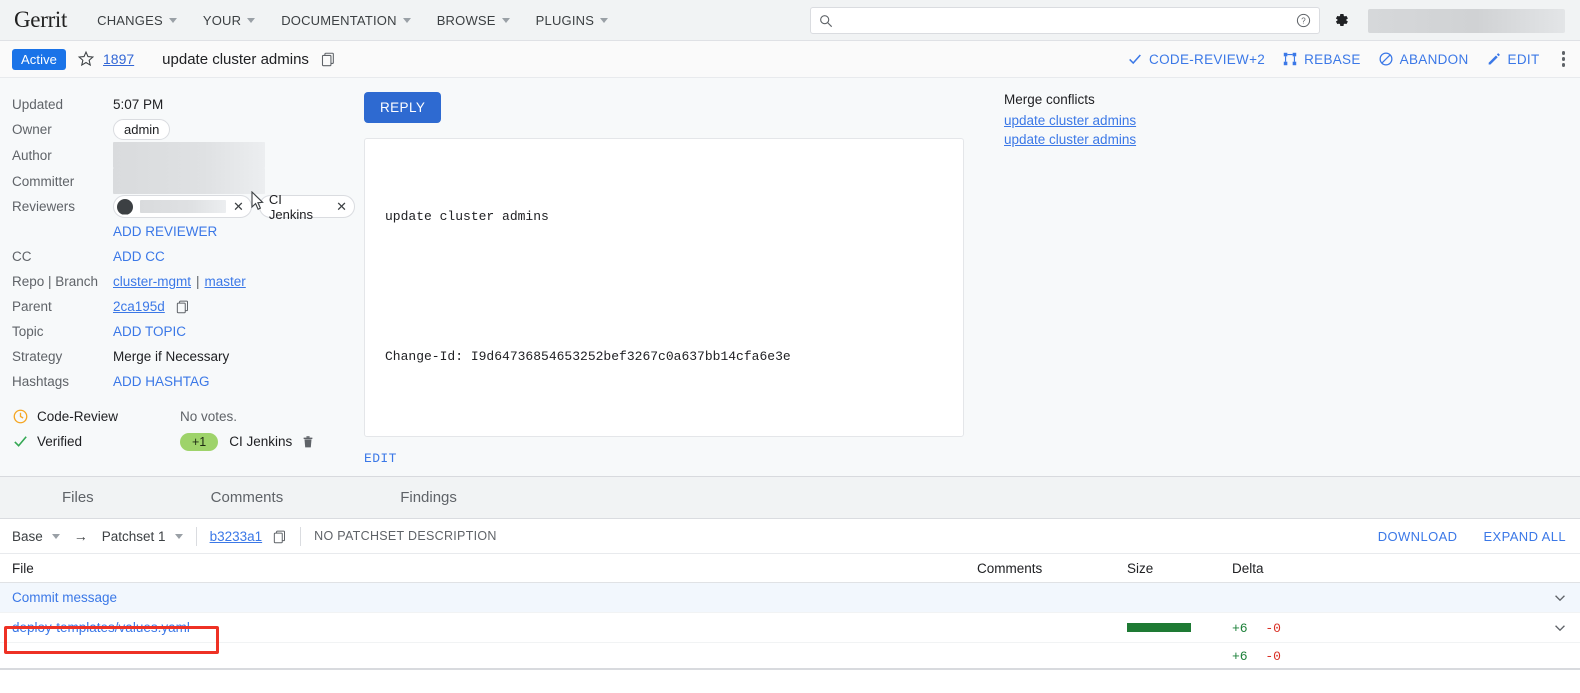 The height and width of the screenshot is (693, 1580). Describe the element at coordinates (27, 536) in the screenshot. I see `base-label: Base` at that location.